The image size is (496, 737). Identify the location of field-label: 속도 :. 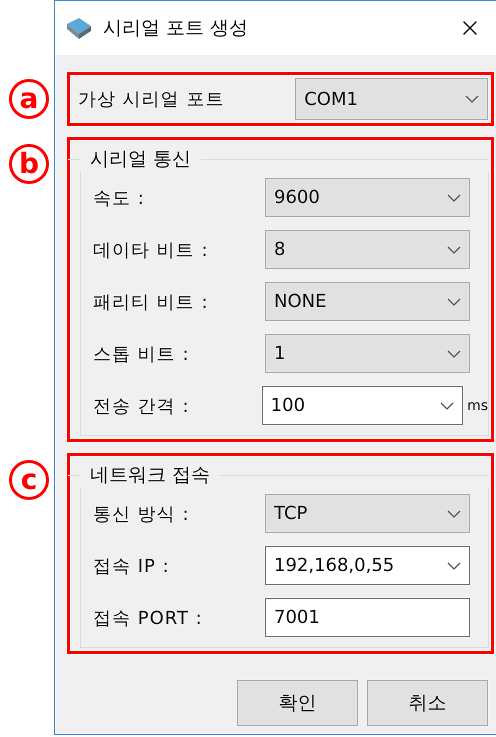
(119, 198).